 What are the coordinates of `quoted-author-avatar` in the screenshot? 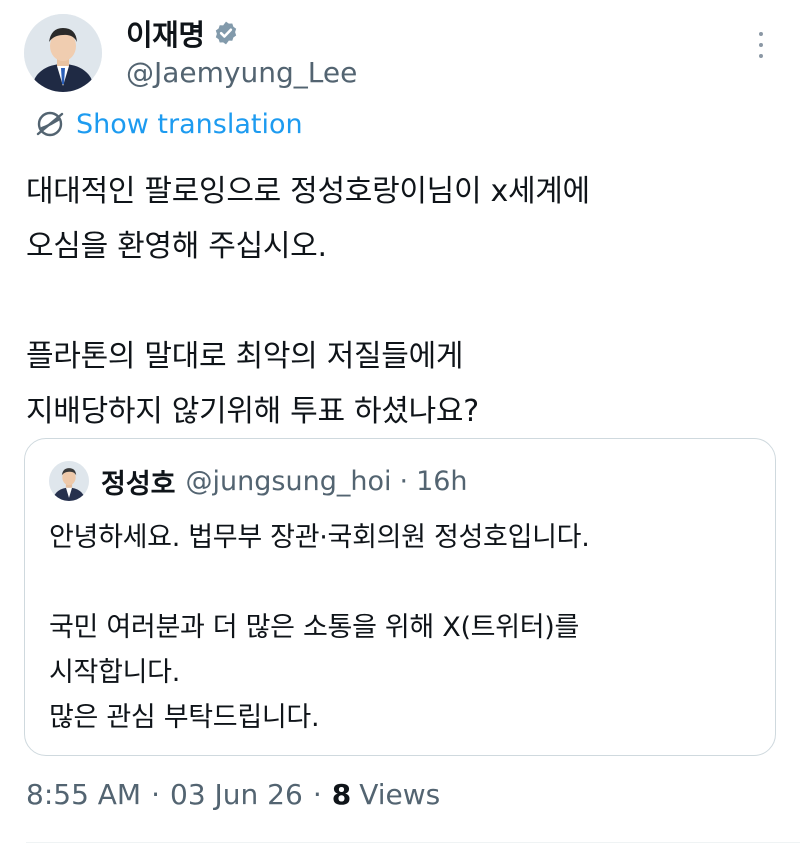 It's located at (69, 481).